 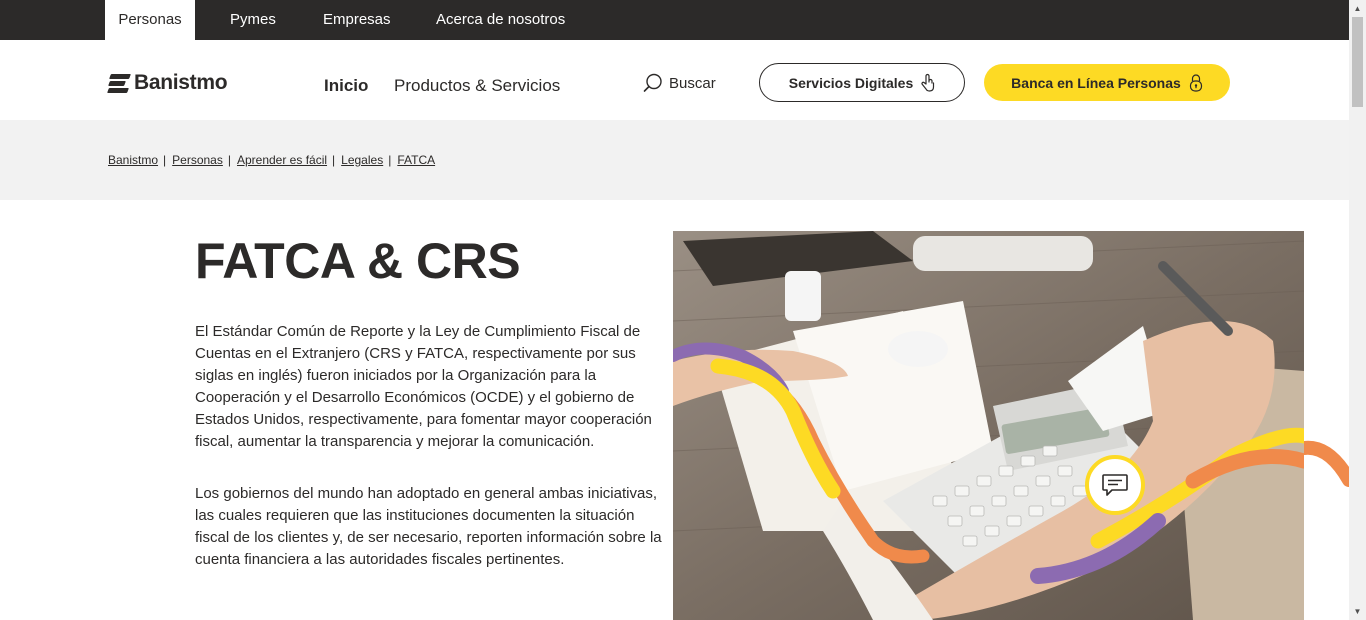 What do you see at coordinates (477, 86) in the screenshot?
I see `nav-productos-servicios: Productos & Servicios` at bounding box center [477, 86].